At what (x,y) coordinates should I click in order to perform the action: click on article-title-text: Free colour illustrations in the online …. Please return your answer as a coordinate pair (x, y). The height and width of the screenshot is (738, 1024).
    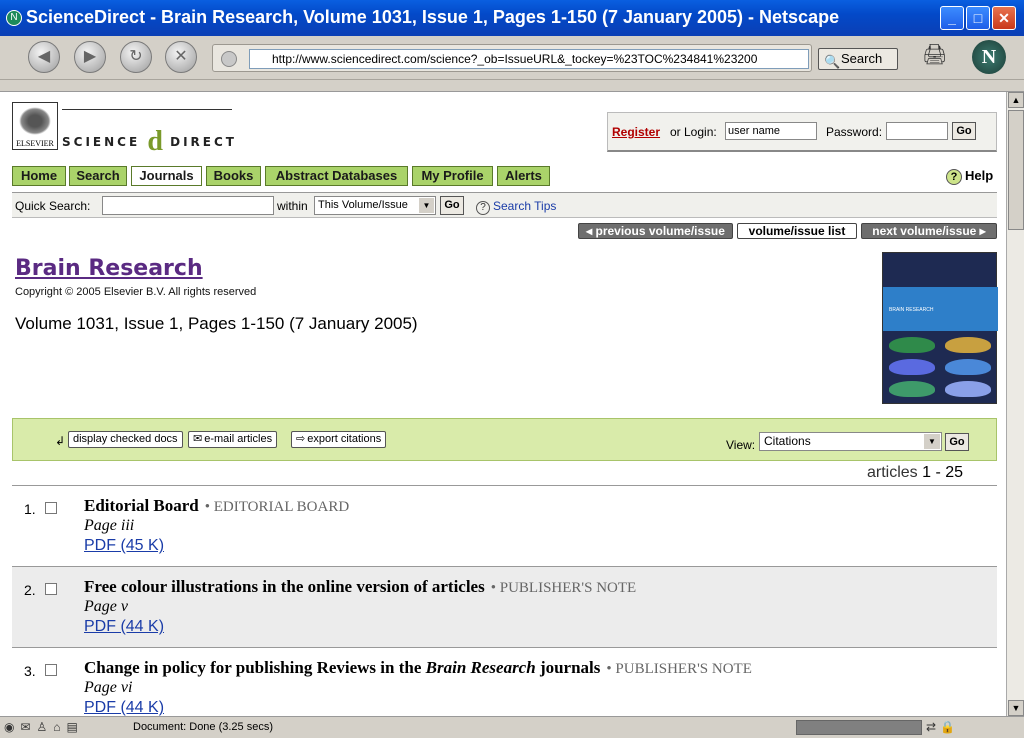
    Looking at the image, I should click on (284, 586).